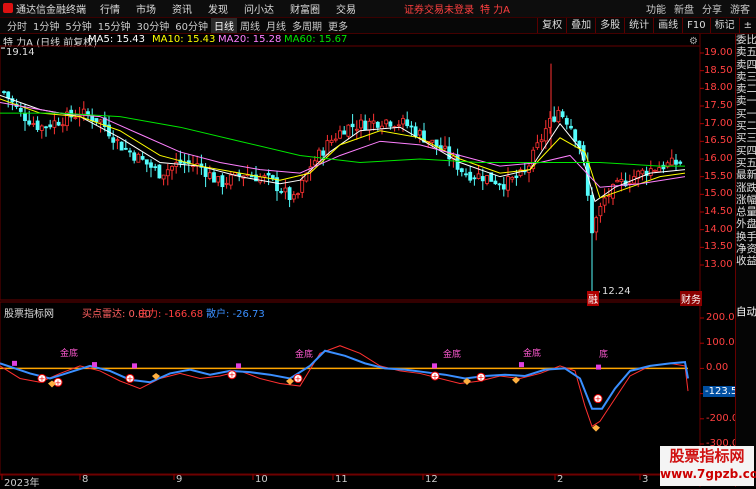 The image size is (756, 489). Describe the element at coordinates (747, 25) in the screenshot. I see `tool-plusminus: ±` at that location.